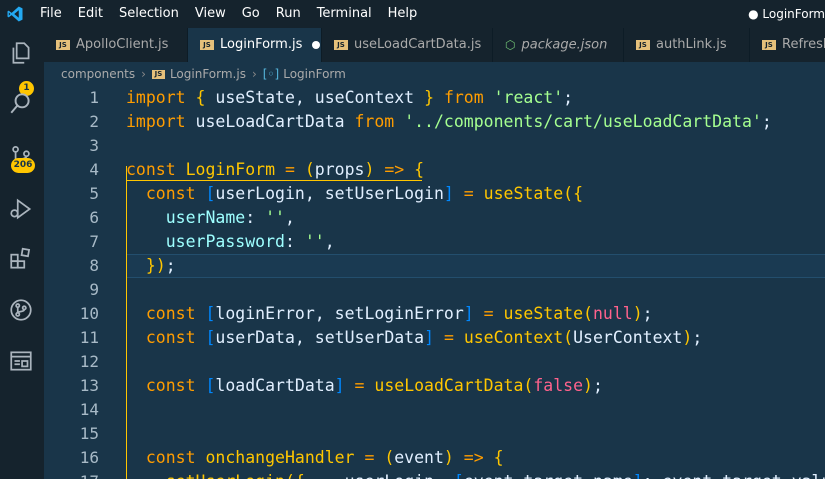 This screenshot has width=825, height=479. What do you see at coordinates (94, 241) in the screenshot?
I see `line-number: 7` at bounding box center [94, 241].